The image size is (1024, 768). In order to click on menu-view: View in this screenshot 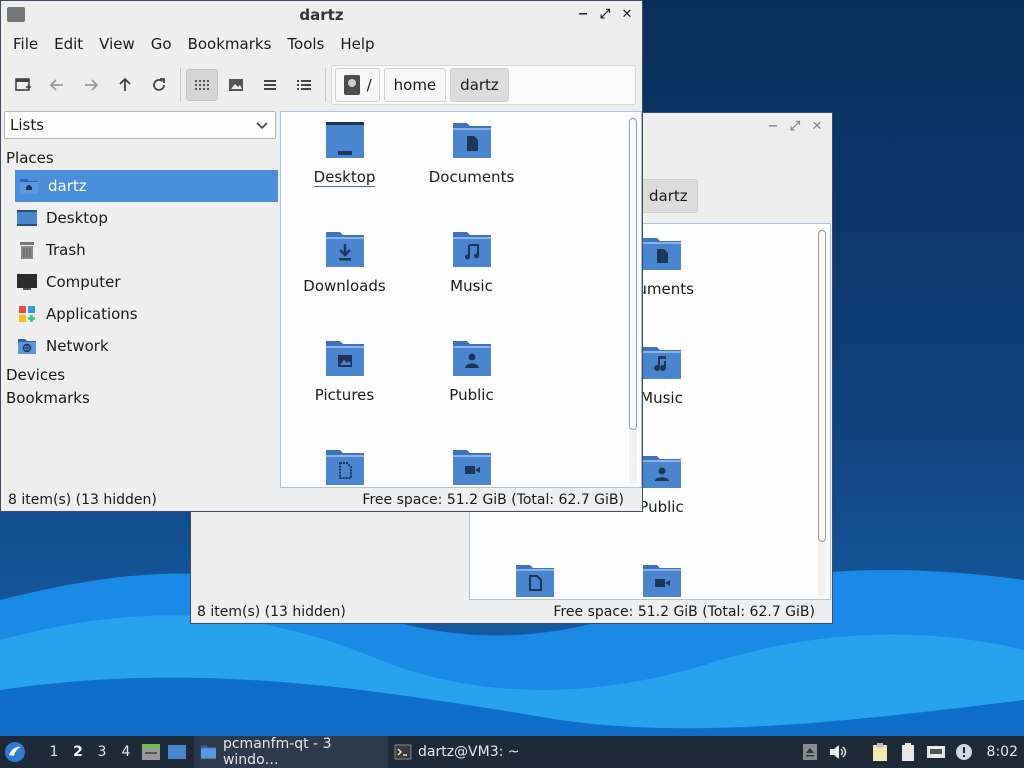, I will do `click(117, 44)`.